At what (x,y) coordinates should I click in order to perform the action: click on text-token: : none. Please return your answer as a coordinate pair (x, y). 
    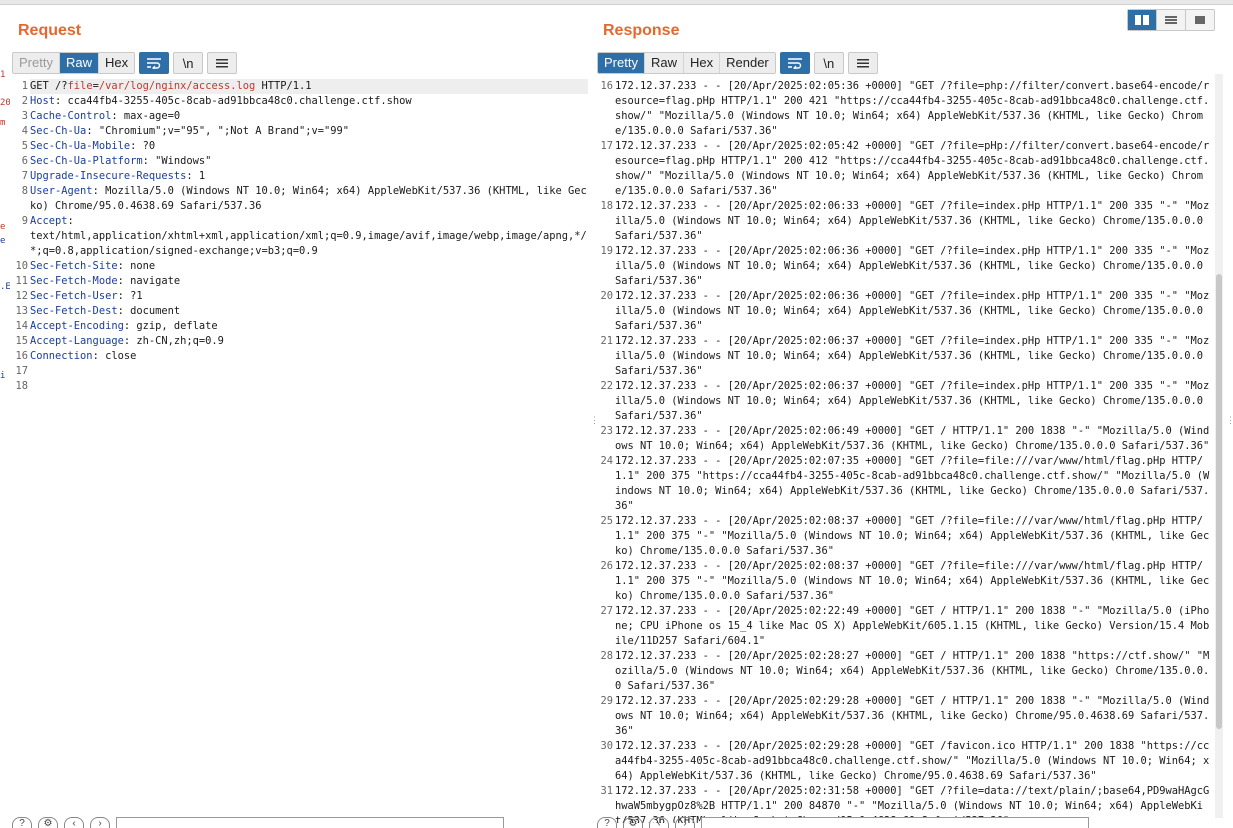
    Looking at the image, I should click on (136, 266).